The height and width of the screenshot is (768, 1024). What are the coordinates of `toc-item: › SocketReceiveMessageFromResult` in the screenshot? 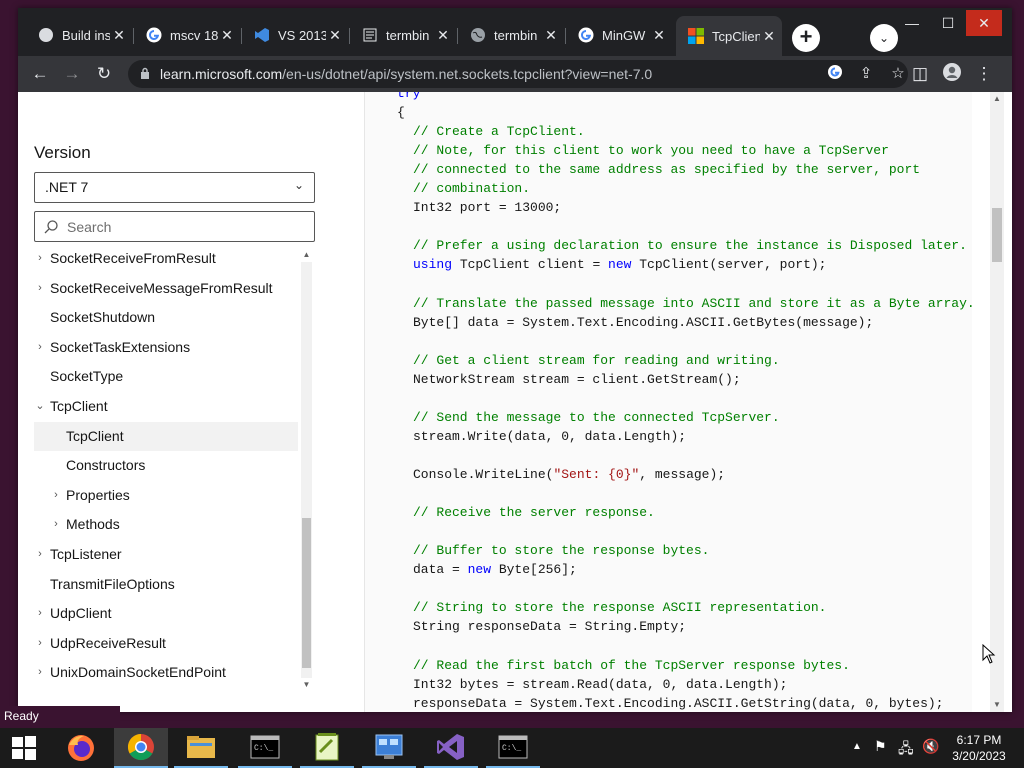 It's located at (166, 288).